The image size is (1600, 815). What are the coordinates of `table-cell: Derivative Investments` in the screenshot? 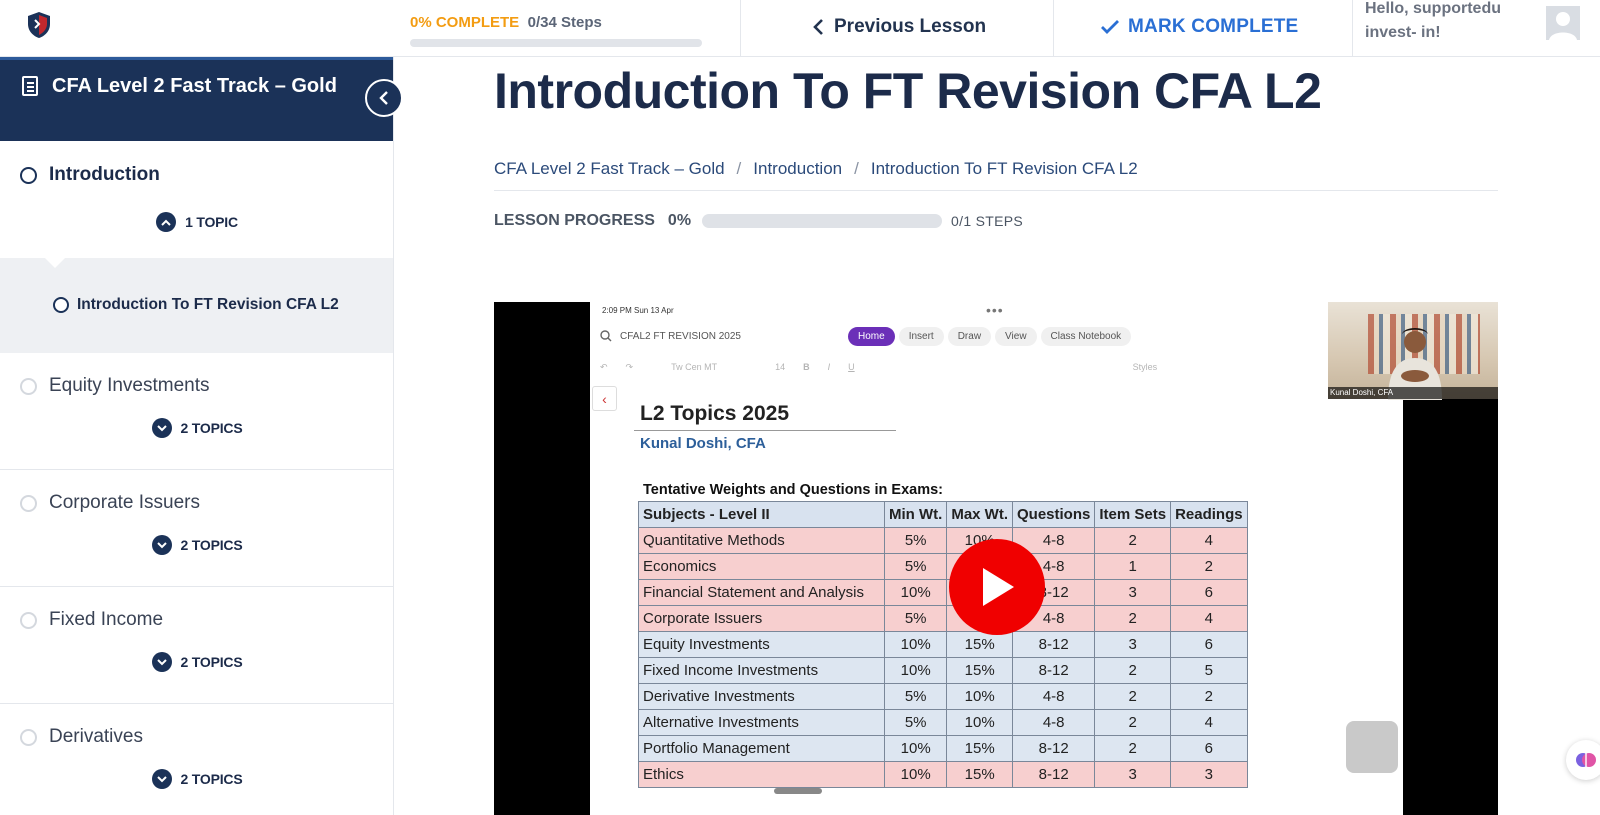 It's located at (761, 696).